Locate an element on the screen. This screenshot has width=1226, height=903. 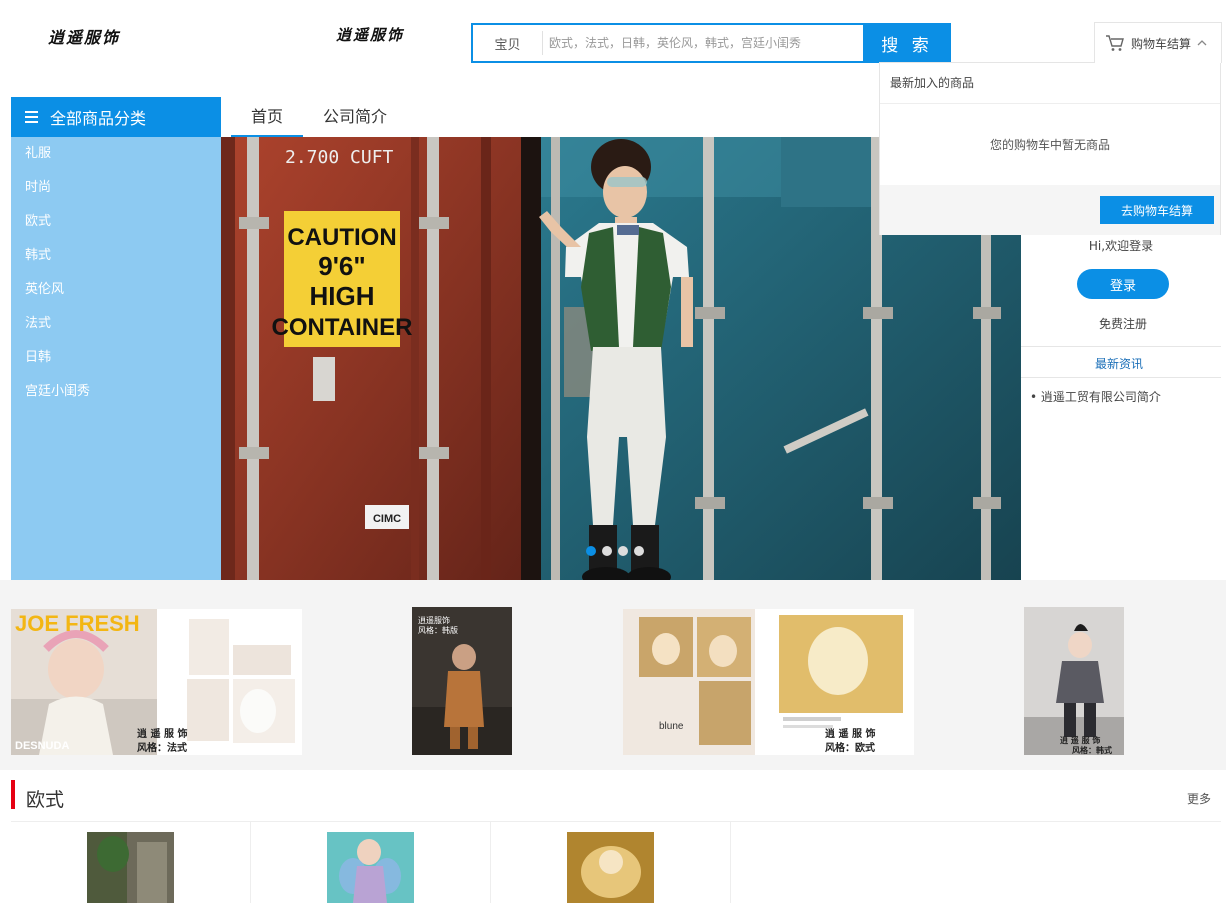
product-card-empty is located at coordinates (976, 862).